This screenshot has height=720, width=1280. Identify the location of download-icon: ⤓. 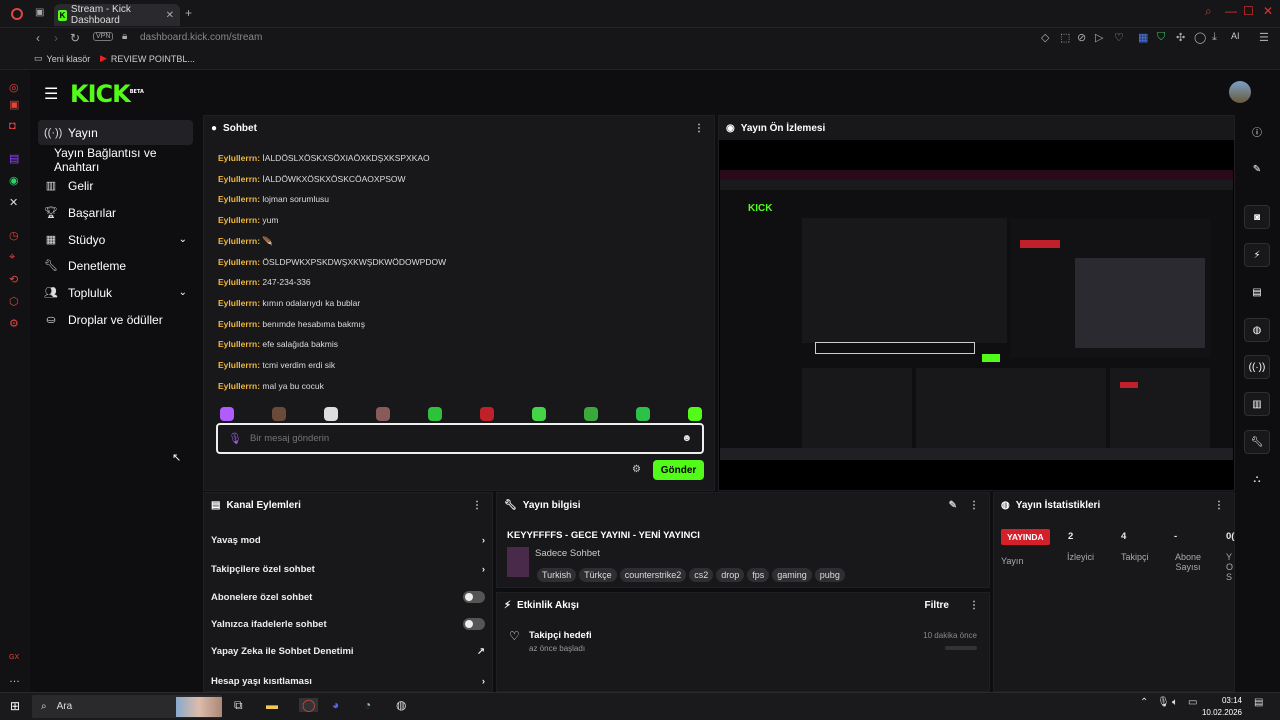
(1214, 37).